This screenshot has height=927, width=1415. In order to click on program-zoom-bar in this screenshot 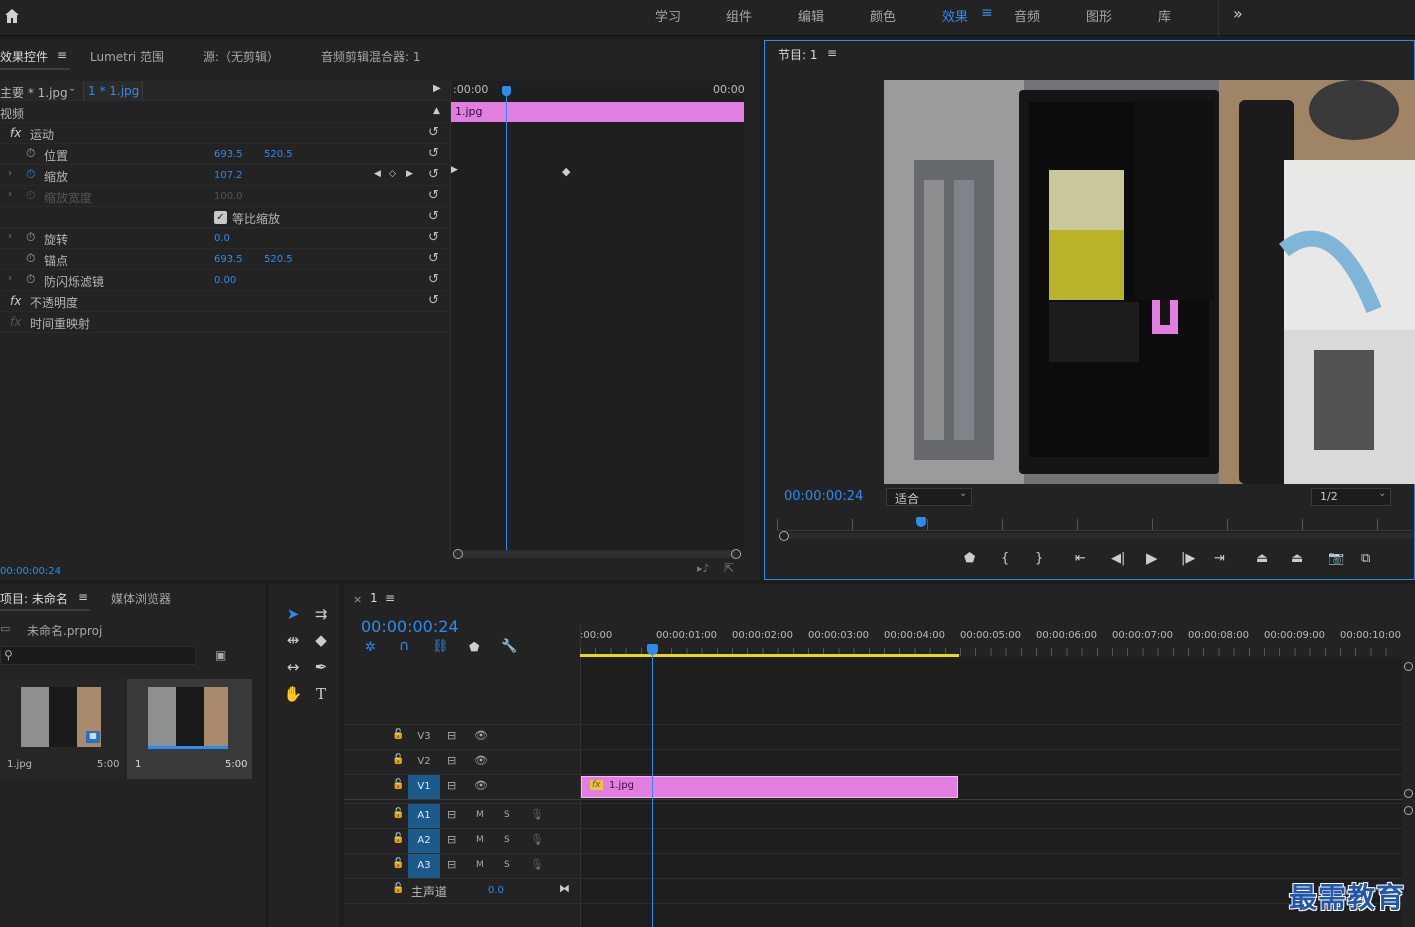, I will do `click(1096, 536)`.